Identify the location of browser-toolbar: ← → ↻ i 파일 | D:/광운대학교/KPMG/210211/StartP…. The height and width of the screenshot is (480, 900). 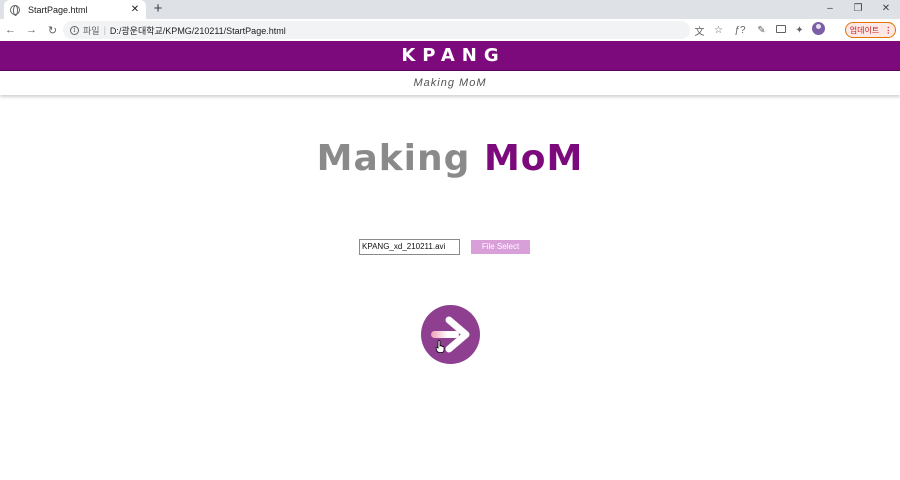
(450, 30).